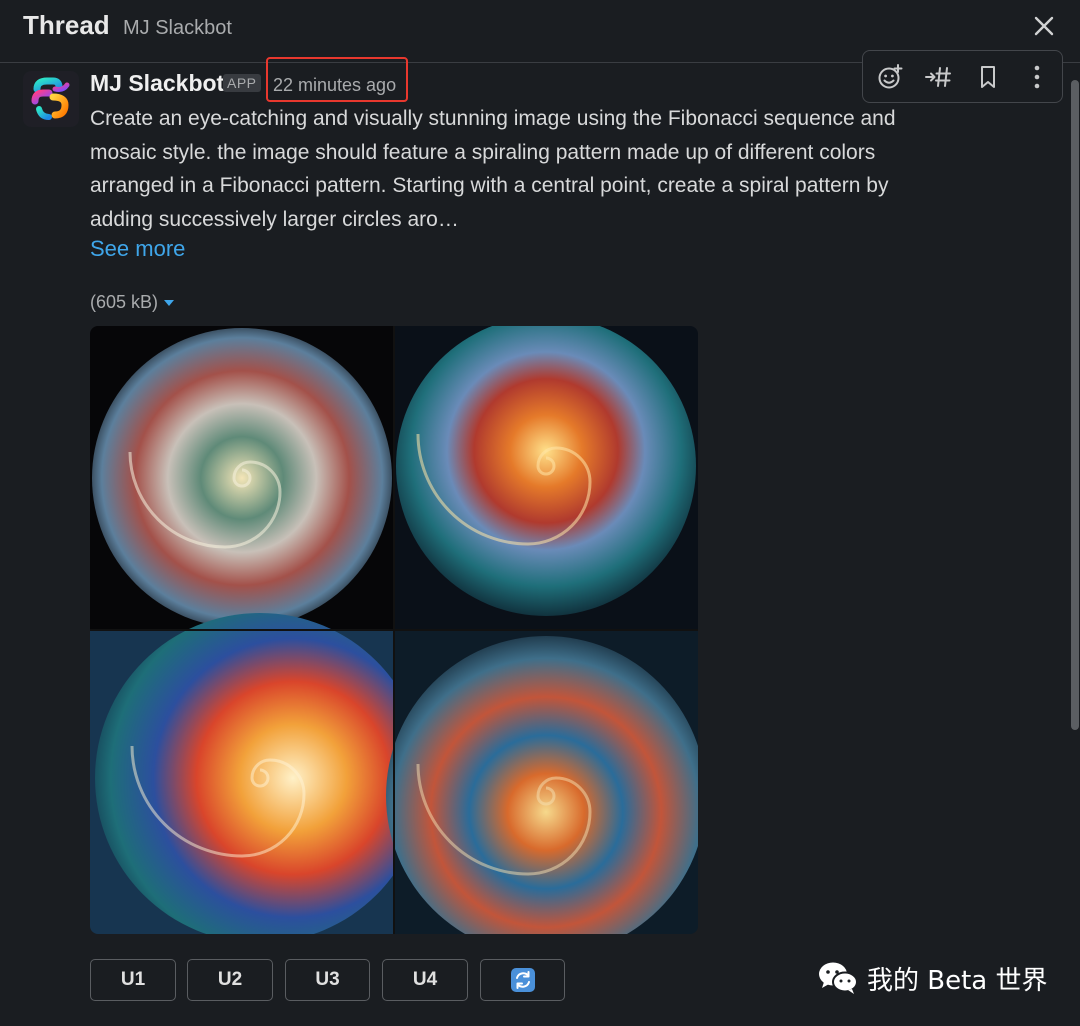  I want to click on file-size-label: (605 kB), so click(124, 302).